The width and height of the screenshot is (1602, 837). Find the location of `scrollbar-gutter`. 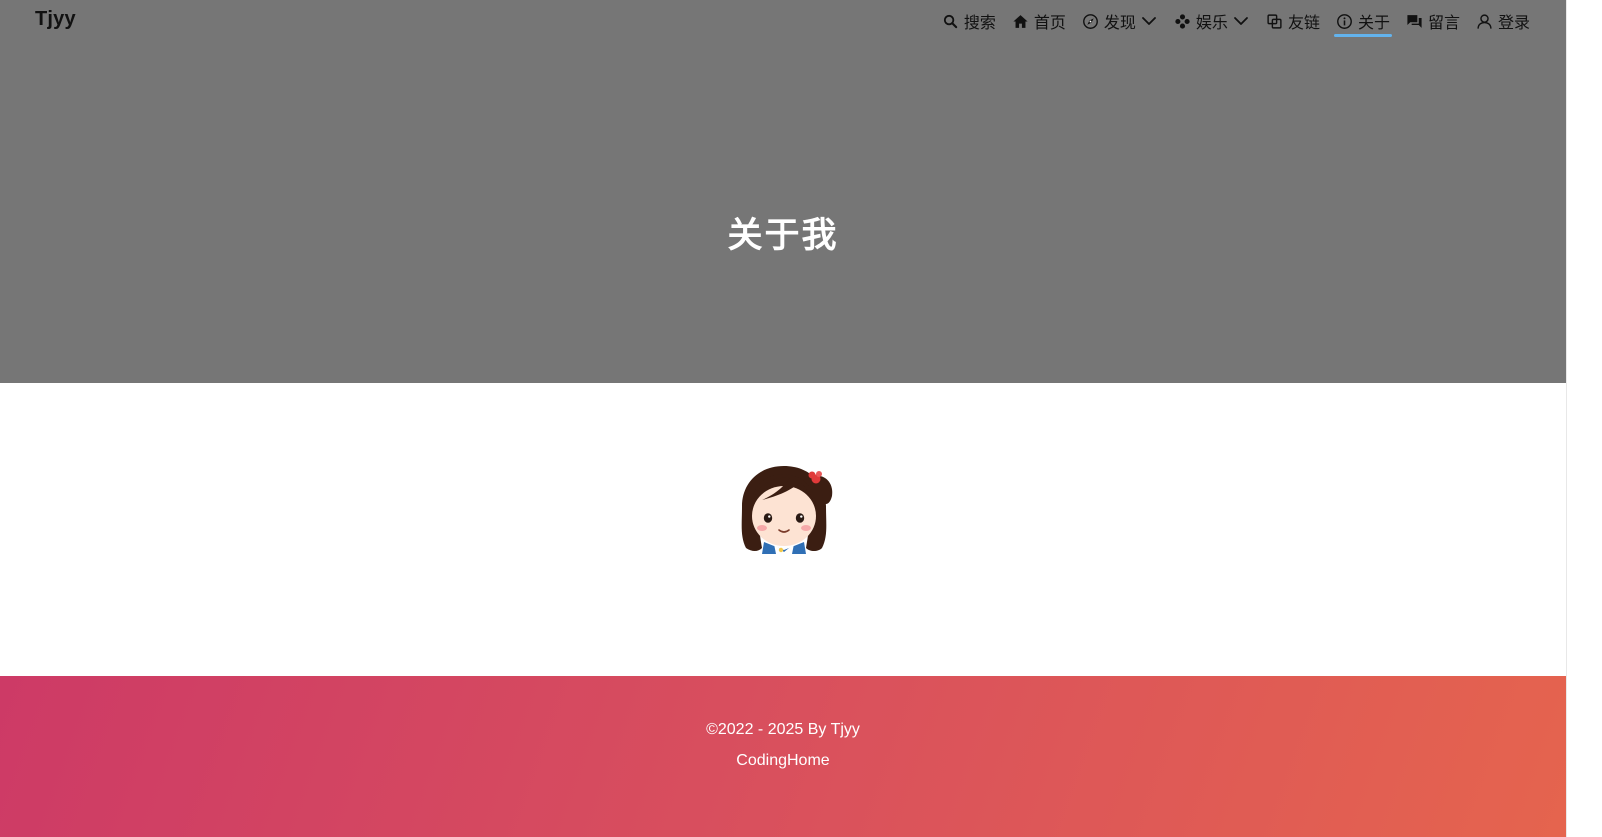

scrollbar-gutter is located at coordinates (1584, 418).